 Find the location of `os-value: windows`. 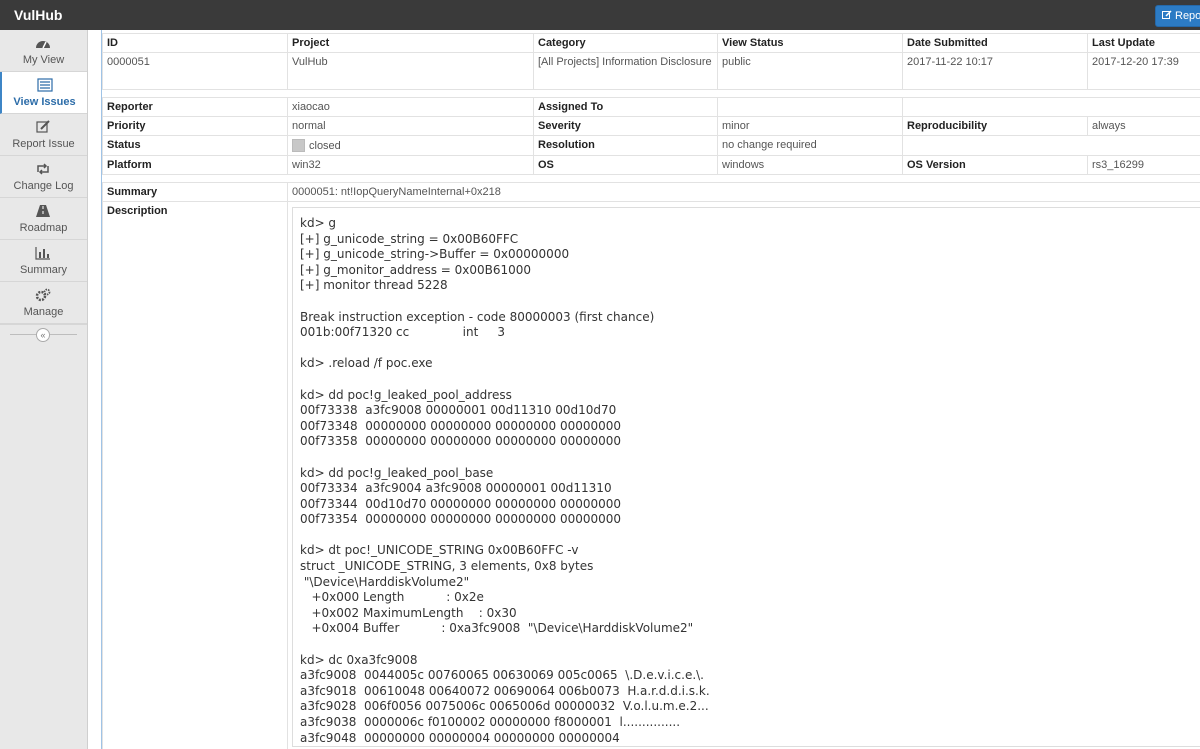

os-value: windows is located at coordinates (810, 165).